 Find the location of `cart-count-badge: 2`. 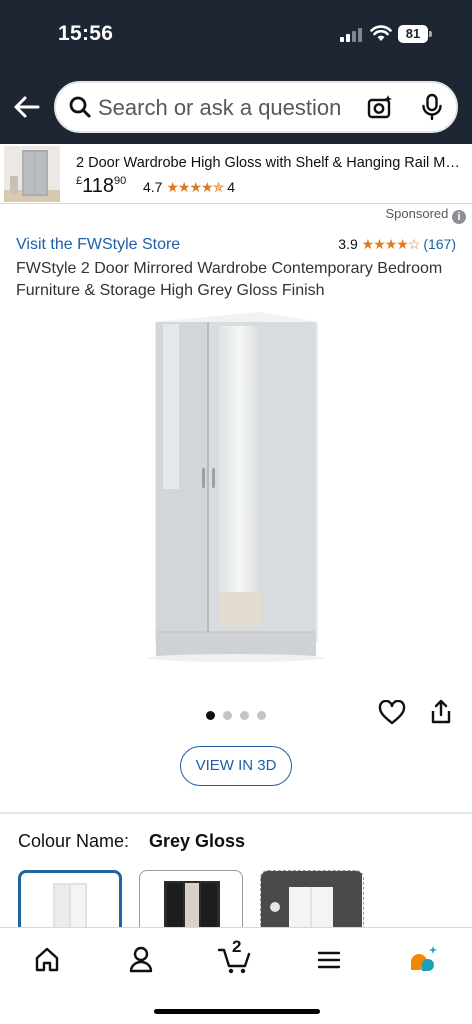

cart-count-badge: 2 is located at coordinates (237, 946).